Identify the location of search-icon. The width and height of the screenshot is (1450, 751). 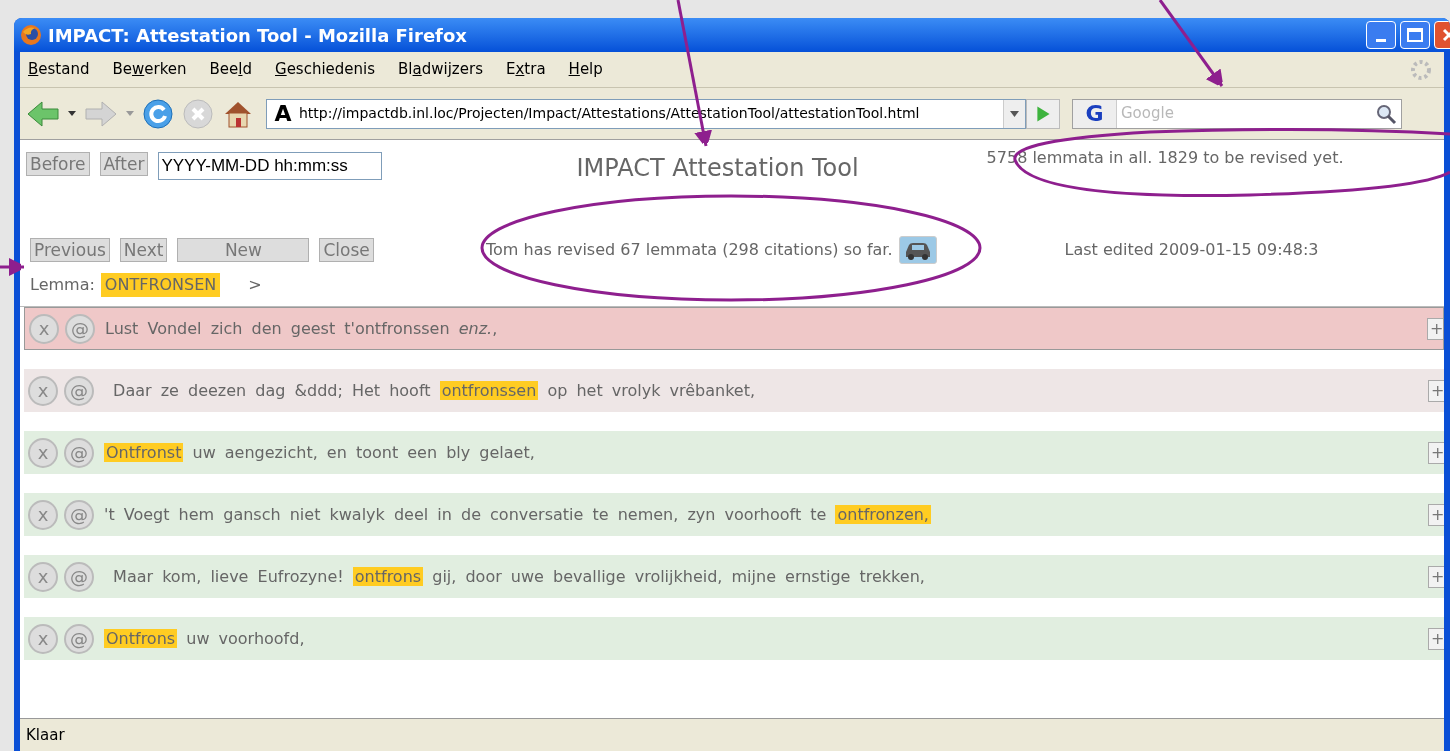
(1386, 113).